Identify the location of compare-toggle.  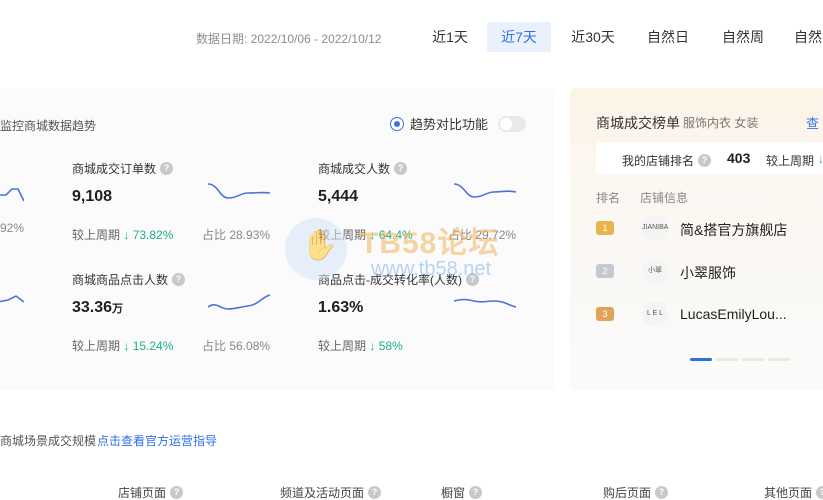
(512, 123).